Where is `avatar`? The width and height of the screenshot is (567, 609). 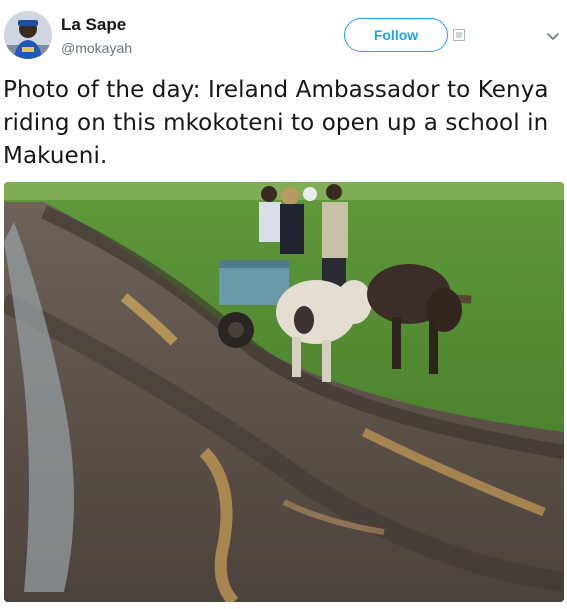
avatar is located at coordinates (28, 35).